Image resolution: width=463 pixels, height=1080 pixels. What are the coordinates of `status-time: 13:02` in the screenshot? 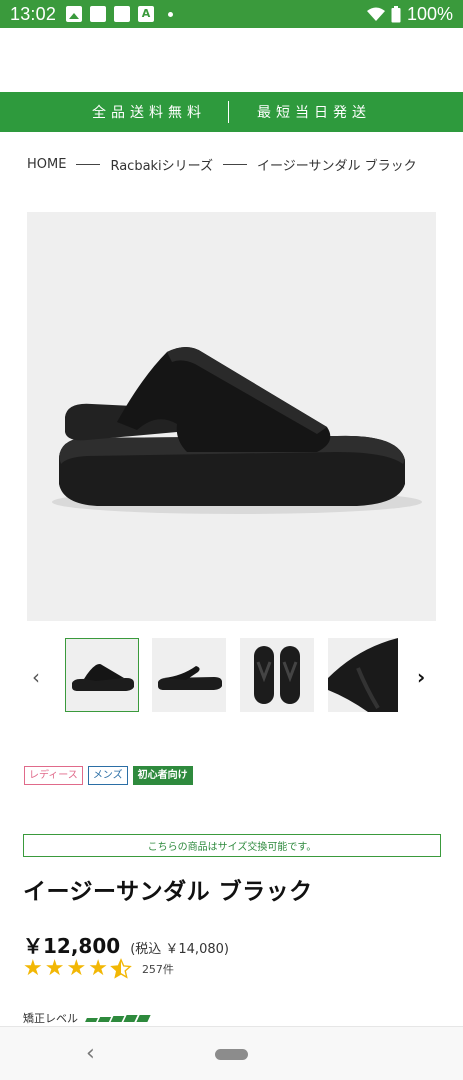 It's located at (33, 13).